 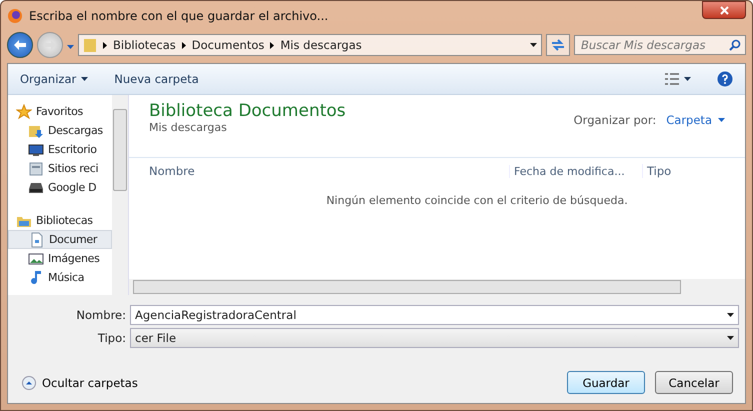 I want to click on help-button, so click(x=725, y=79).